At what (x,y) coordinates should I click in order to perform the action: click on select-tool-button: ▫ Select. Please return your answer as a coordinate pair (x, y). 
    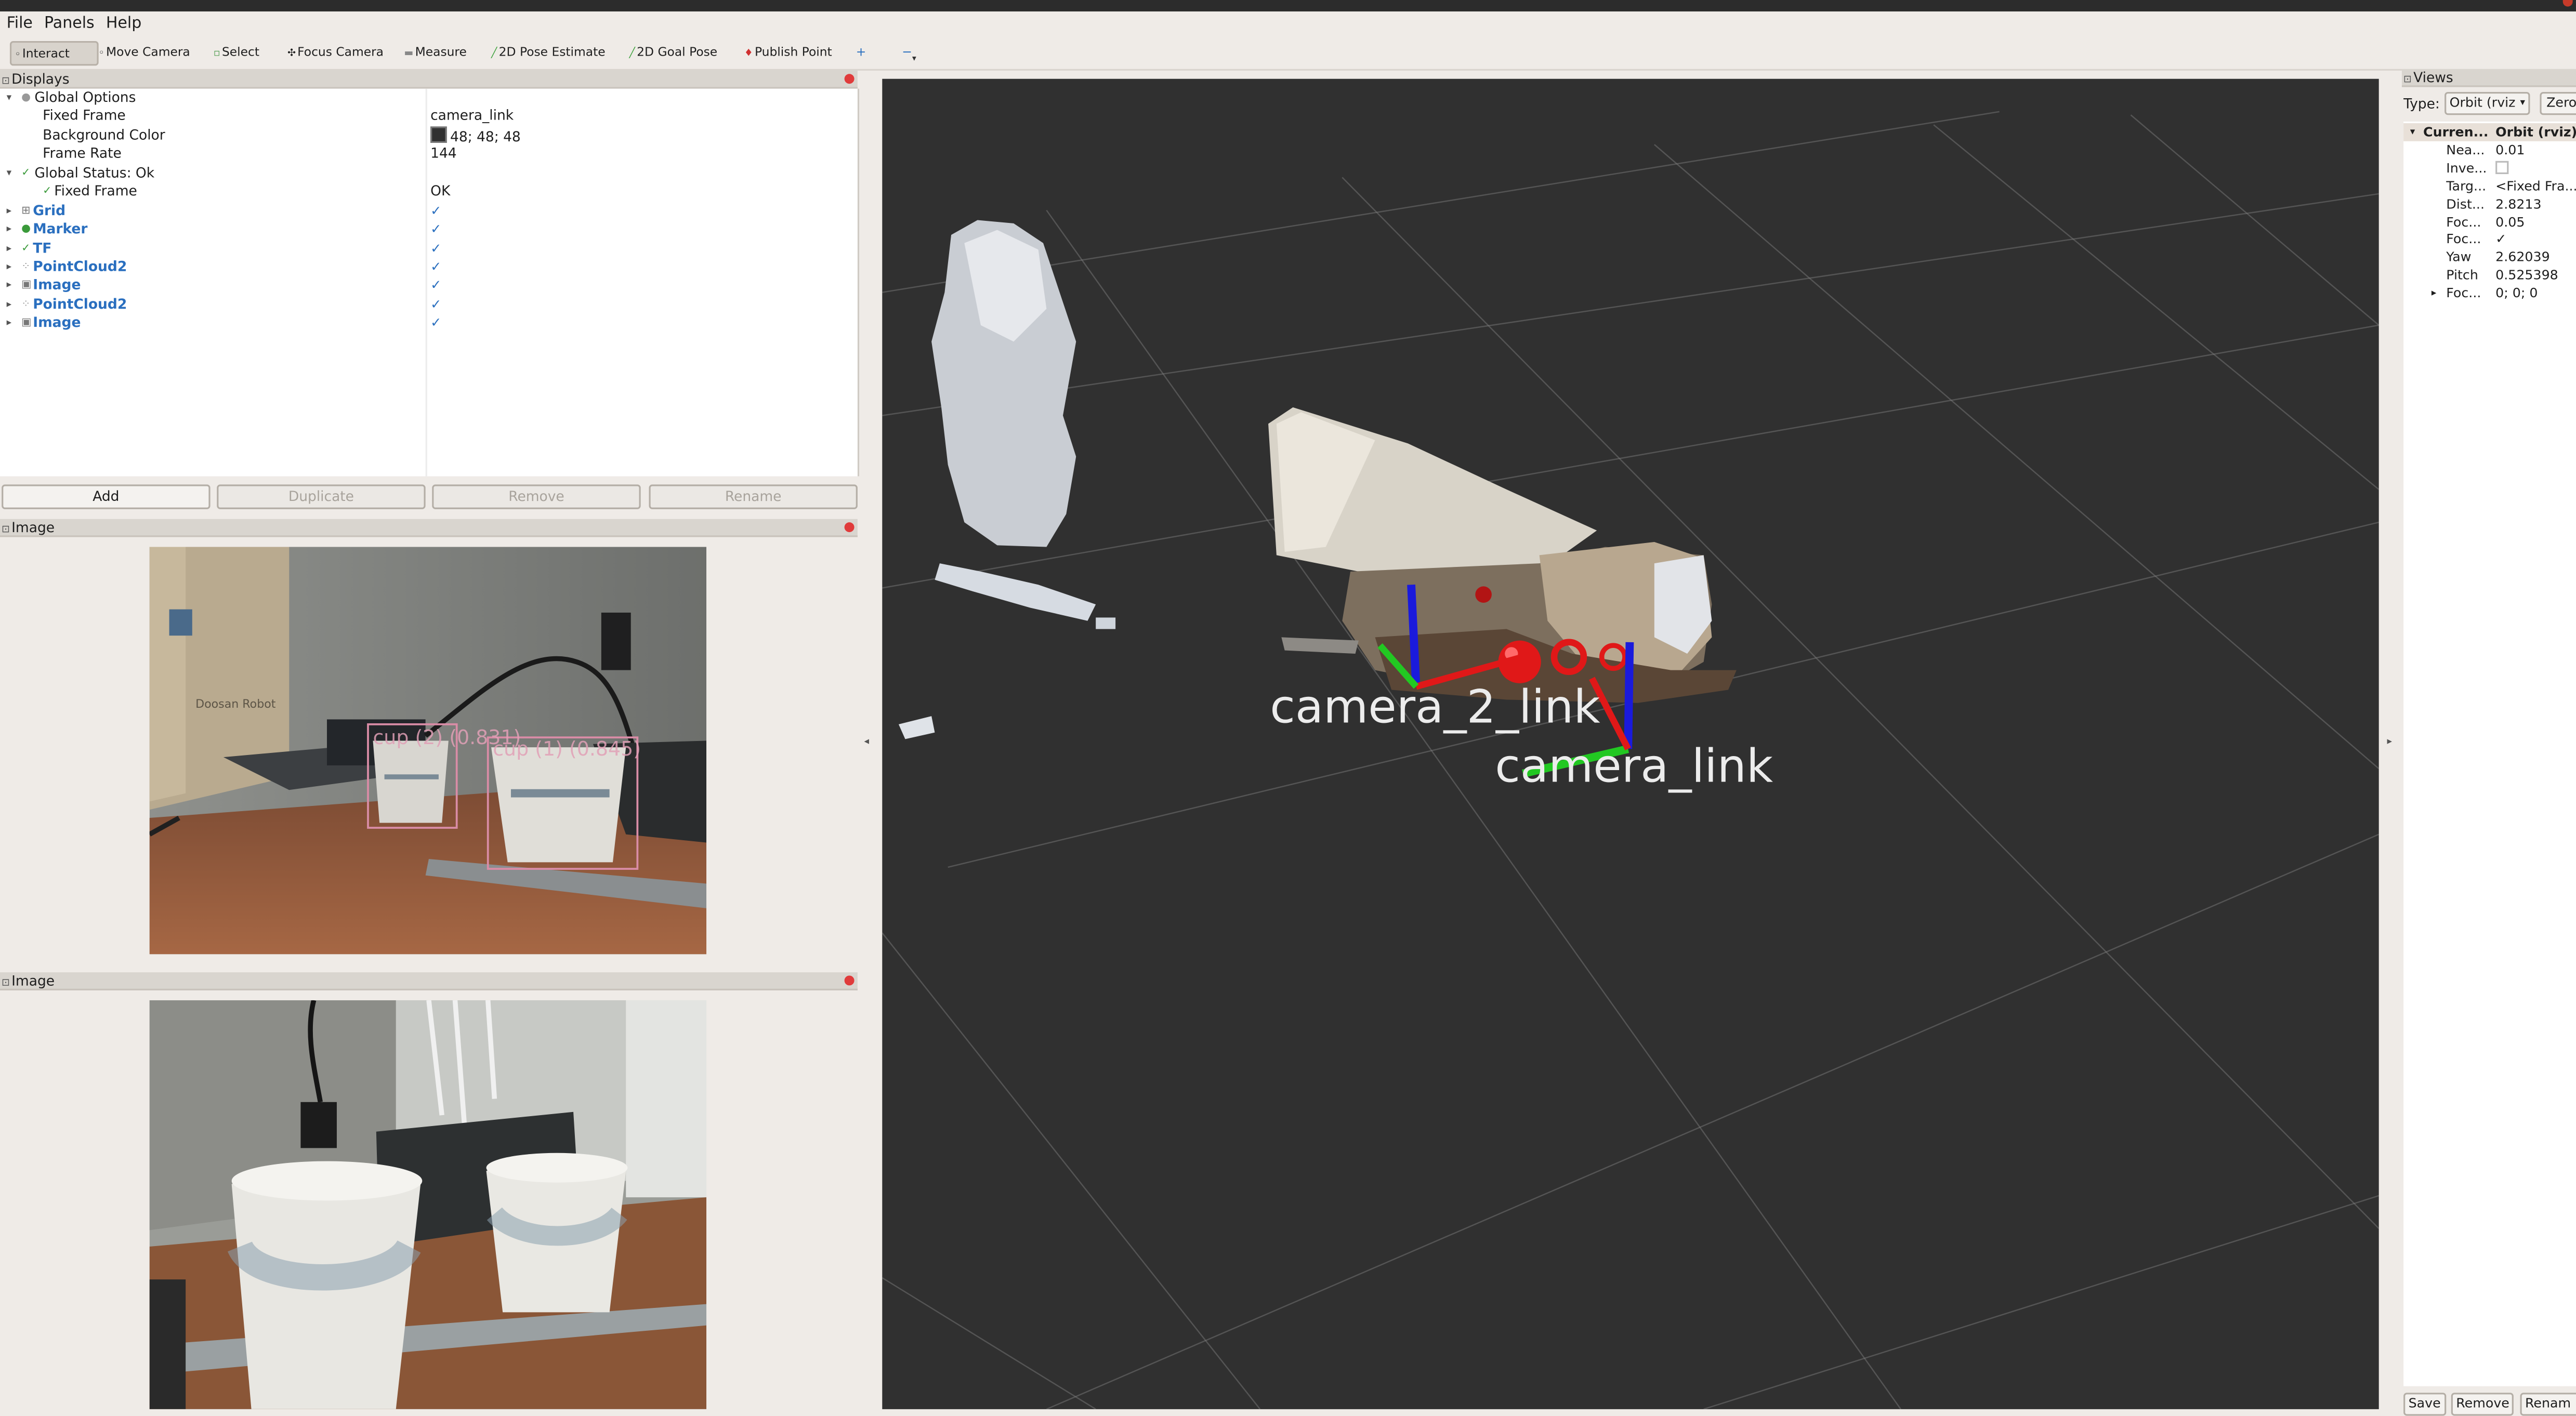
    Looking at the image, I should click on (237, 51).